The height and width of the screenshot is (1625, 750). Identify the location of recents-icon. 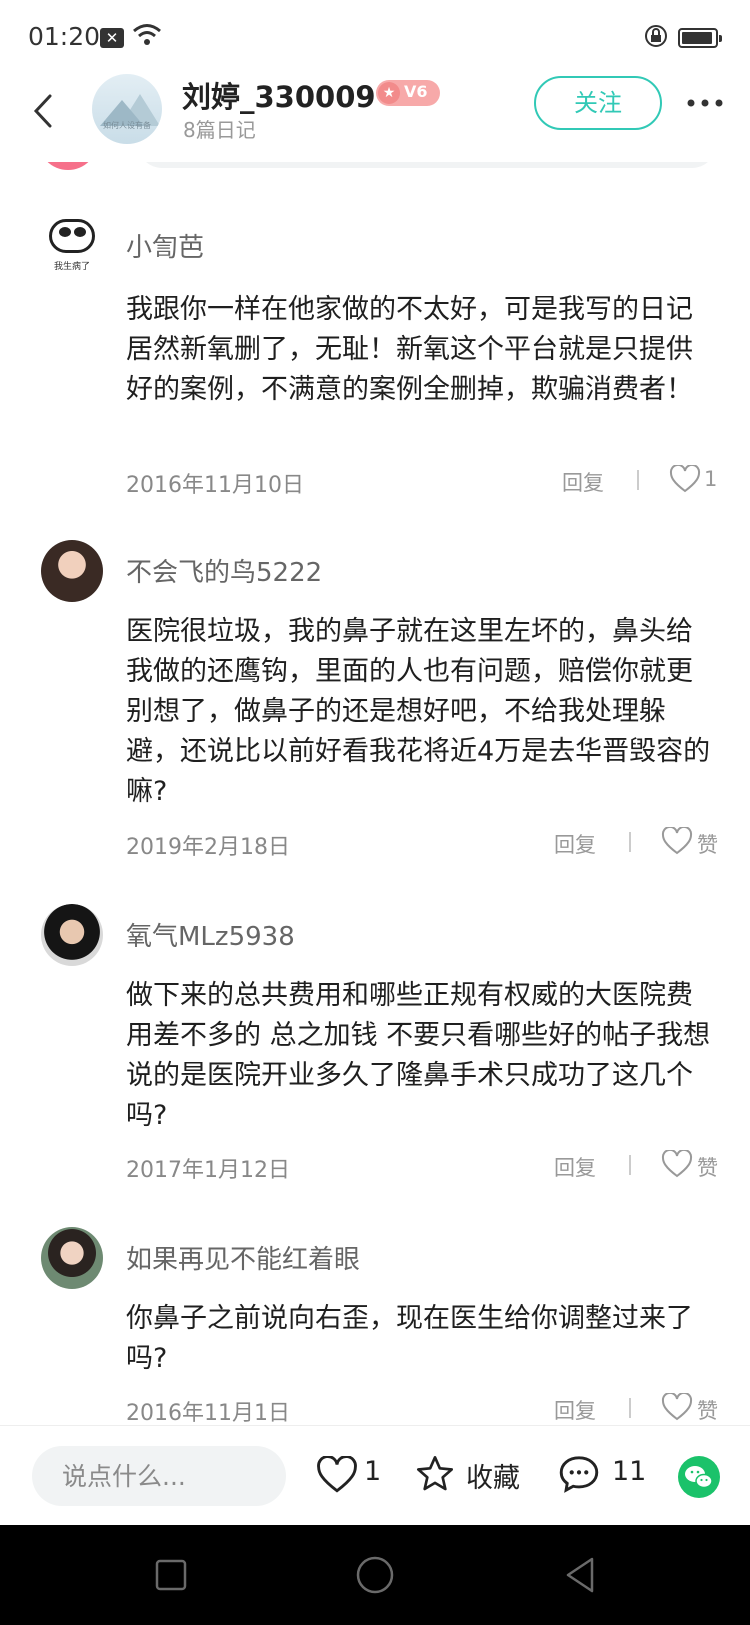
(171, 1575).